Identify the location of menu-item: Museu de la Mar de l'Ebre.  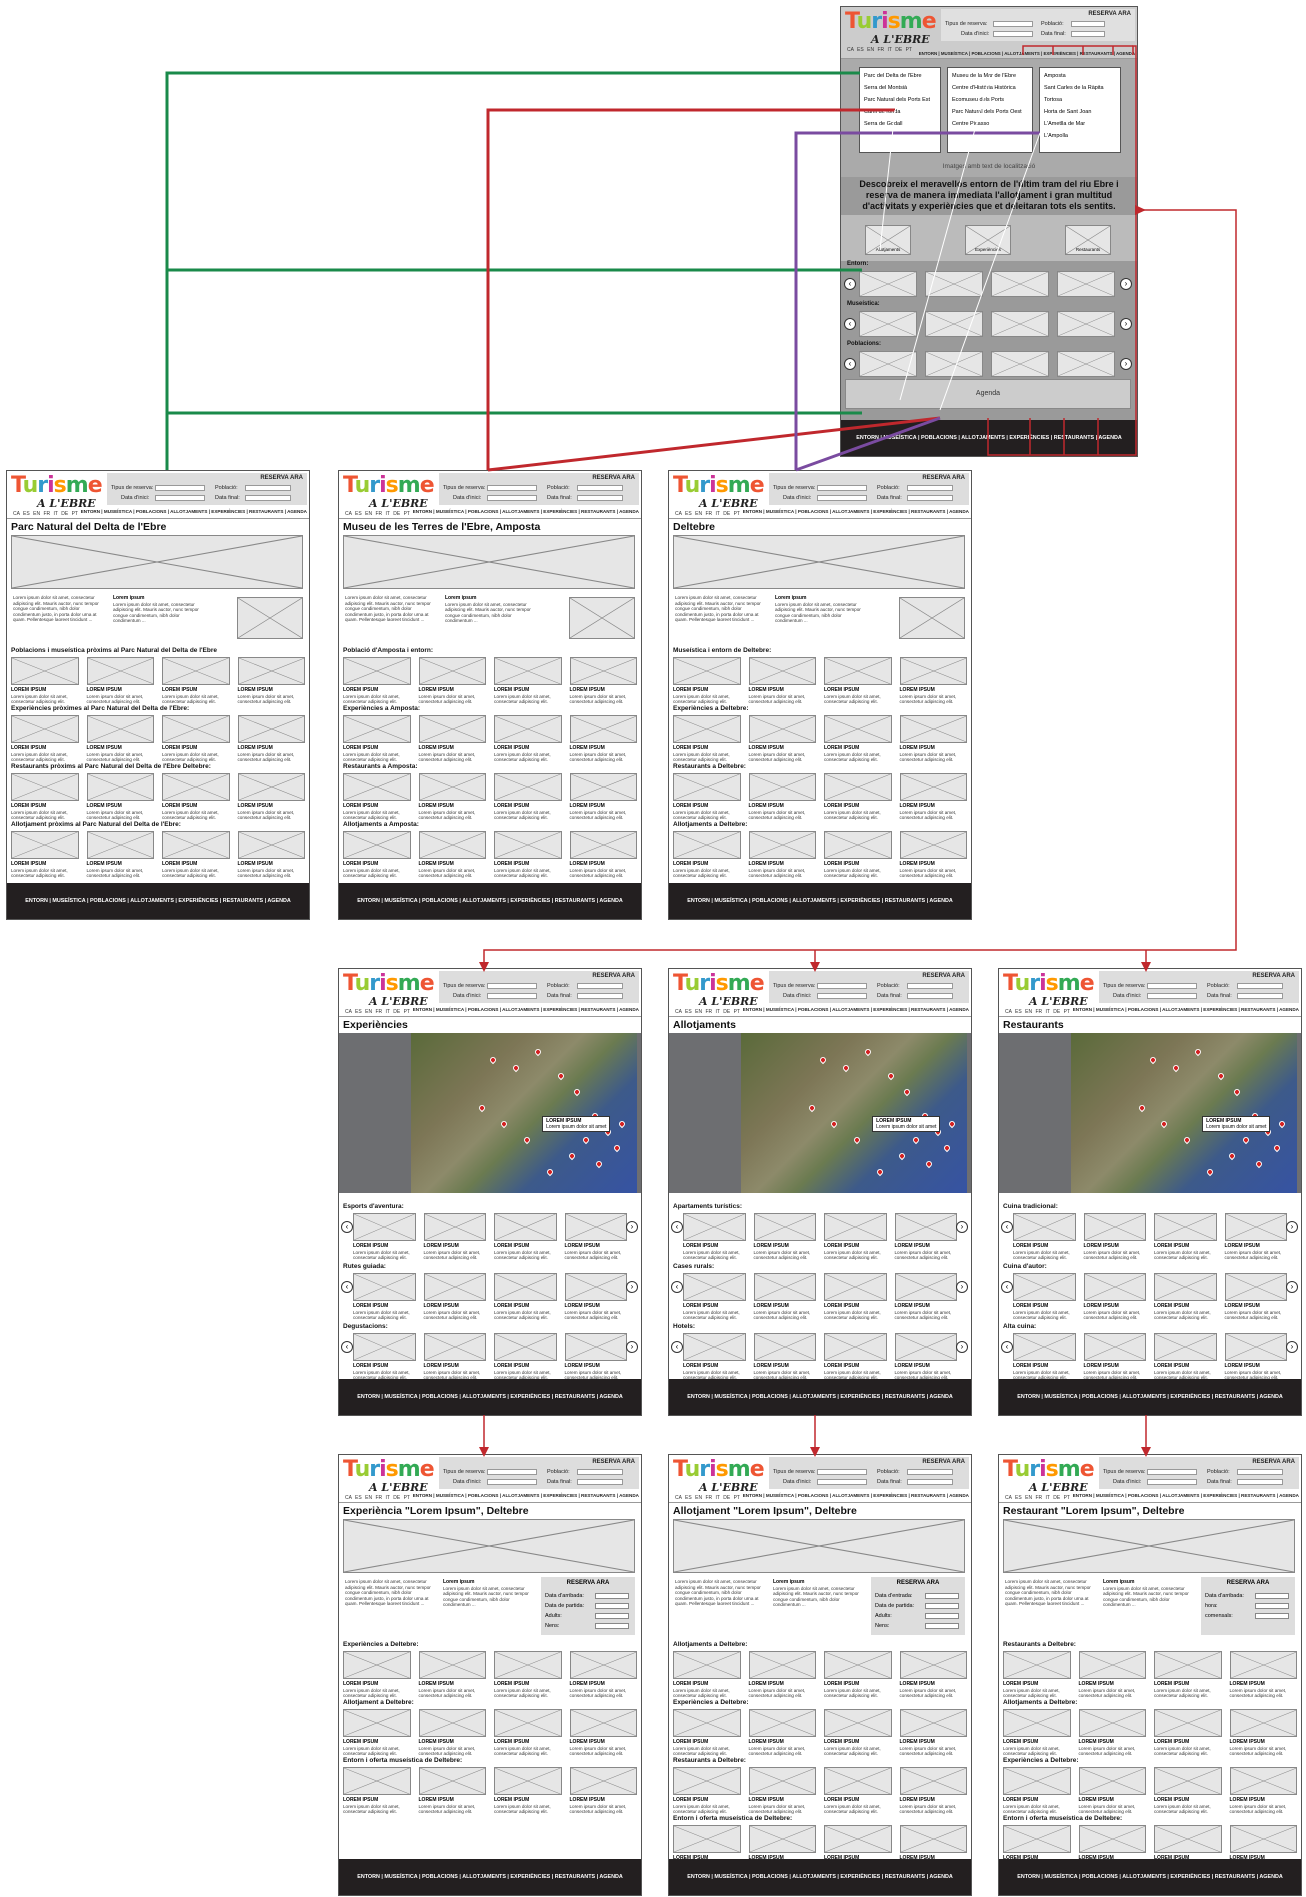
(990, 76).